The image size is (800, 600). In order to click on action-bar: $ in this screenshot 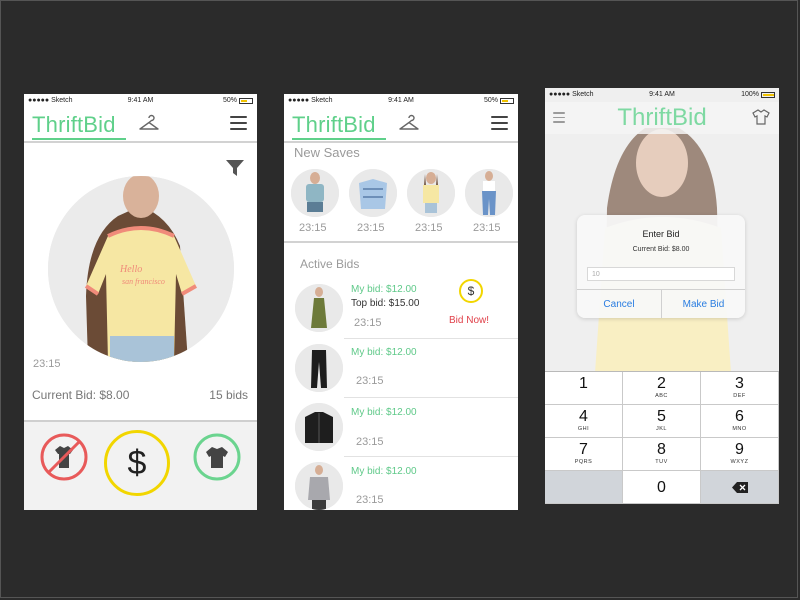, I will do `click(140, 465)`.